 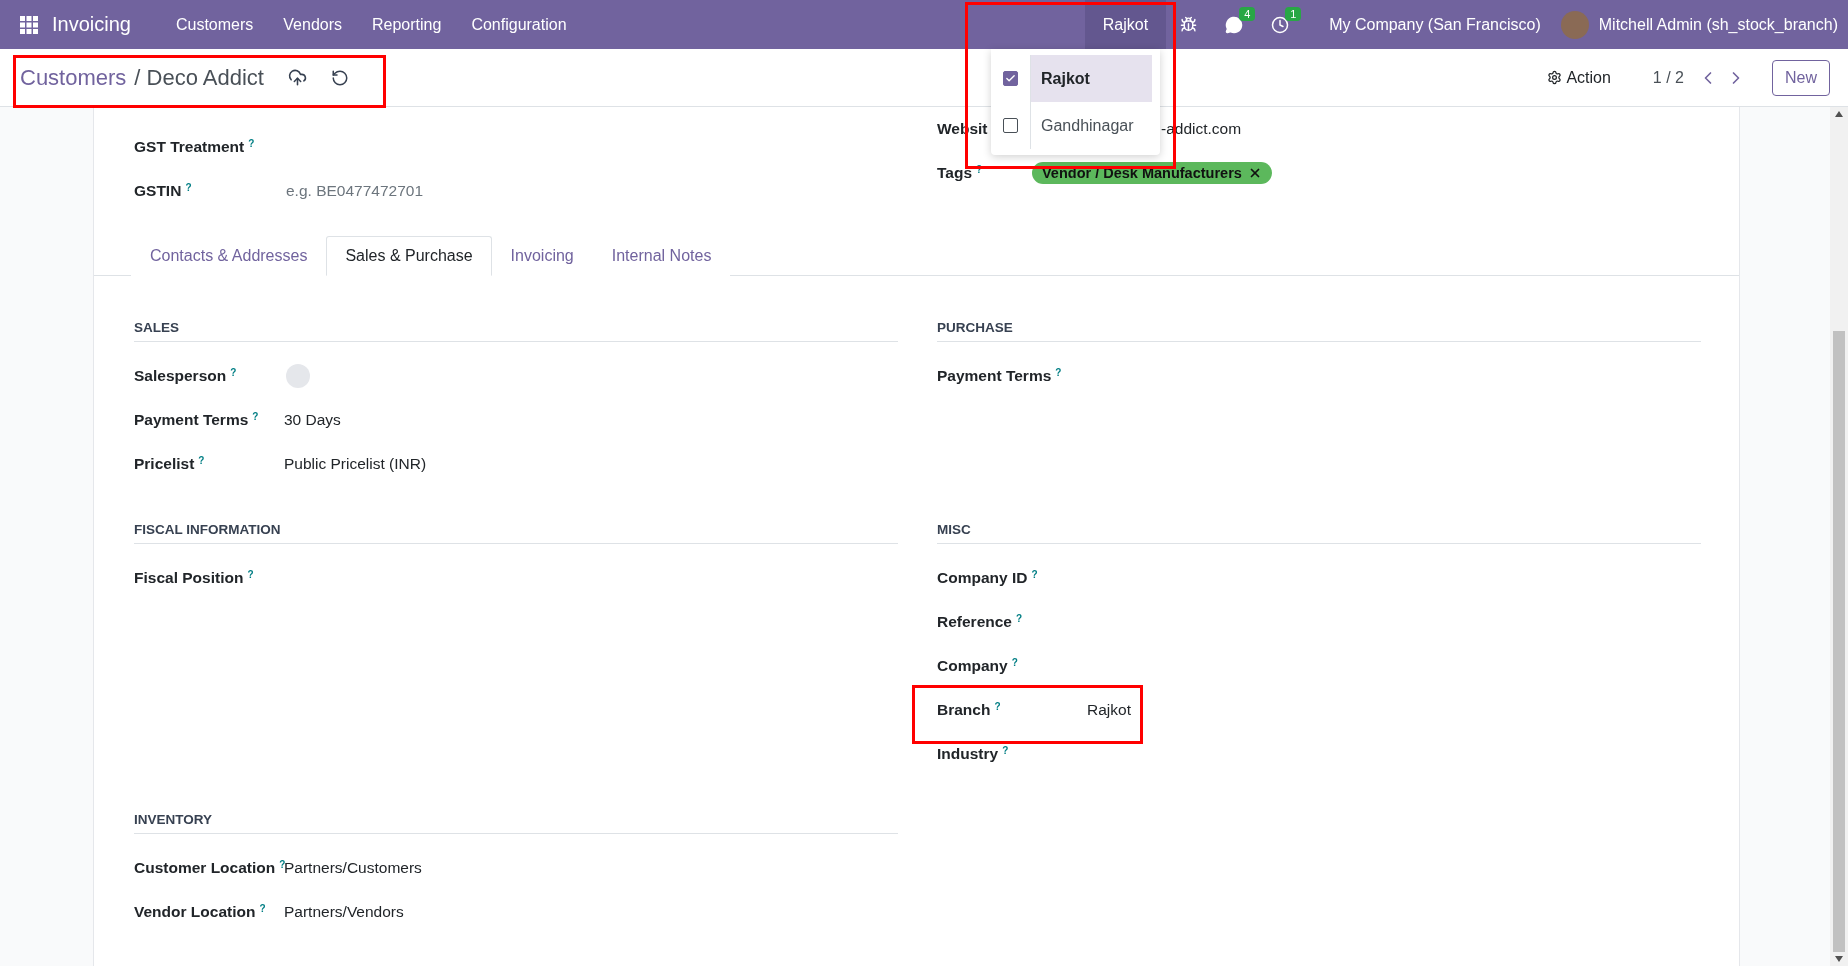 What do you see at coordinates (205, 868) in the screenshot?
I see `field-label: Customer Location` at bounding box center [205, 868].